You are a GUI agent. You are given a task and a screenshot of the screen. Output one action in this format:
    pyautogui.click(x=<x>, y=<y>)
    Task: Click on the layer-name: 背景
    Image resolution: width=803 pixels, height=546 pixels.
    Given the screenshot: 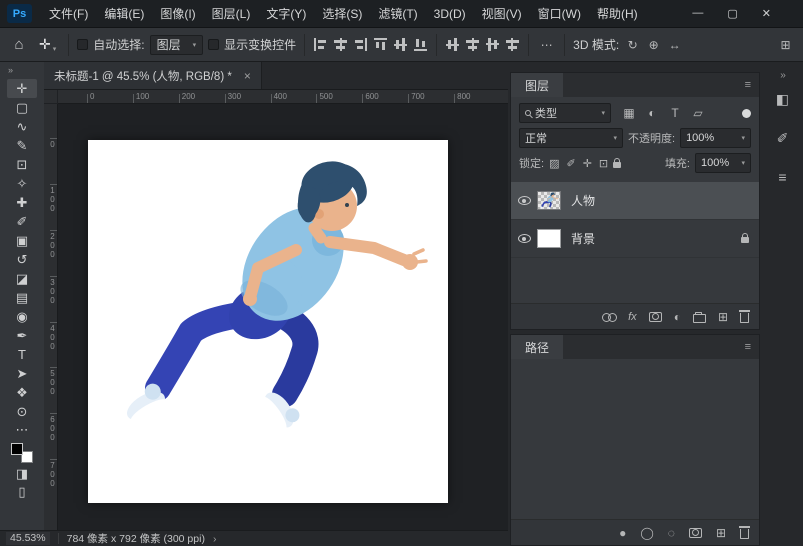 What is the action you would take?
    pyautogui.click(x=583, y=238)
    